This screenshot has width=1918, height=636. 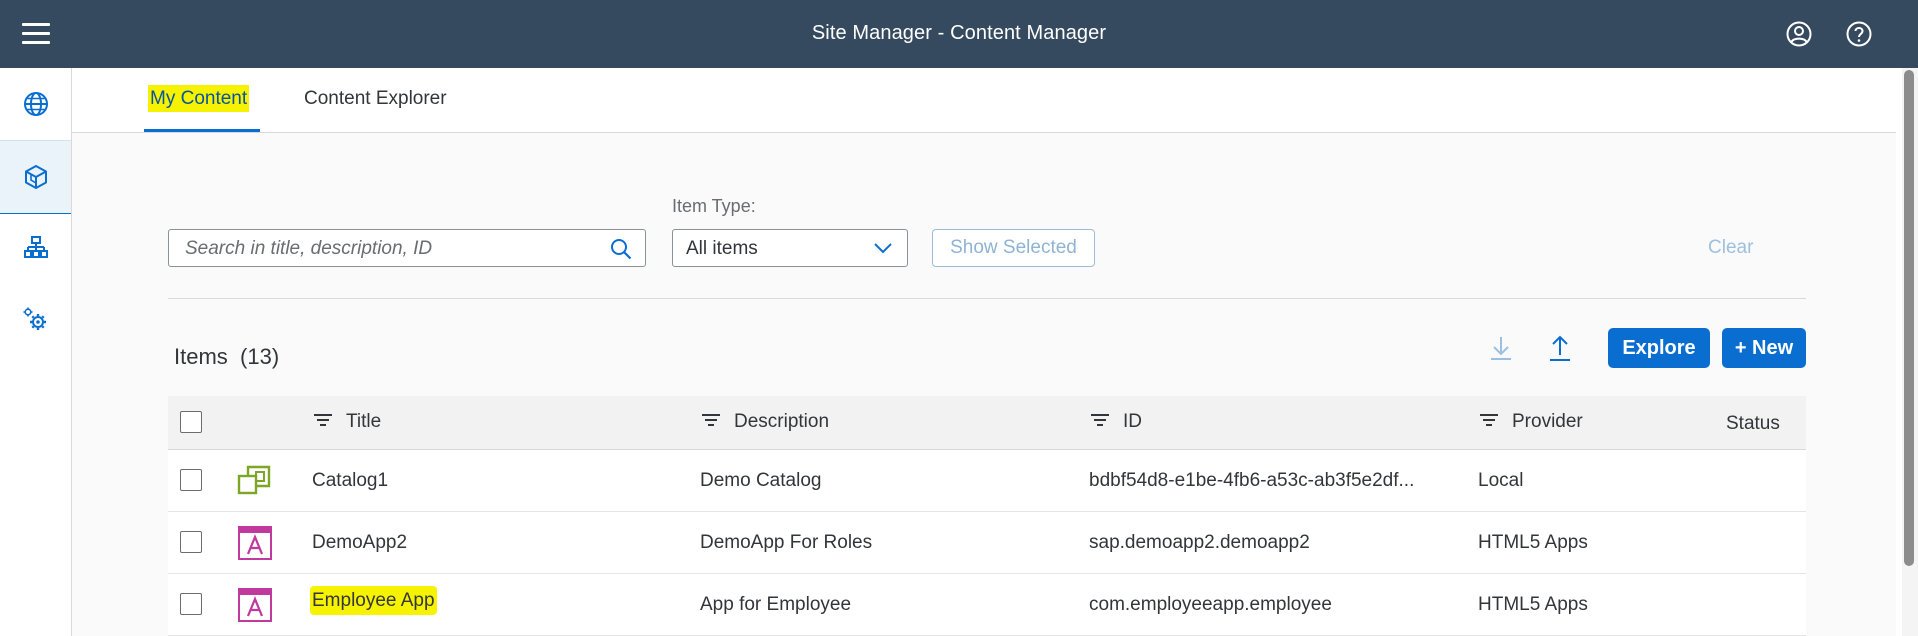 What do you see at coordinates (776, 604) in the screenshot?
I see `row-description: App for Employee` at bounding box center [776, 604].